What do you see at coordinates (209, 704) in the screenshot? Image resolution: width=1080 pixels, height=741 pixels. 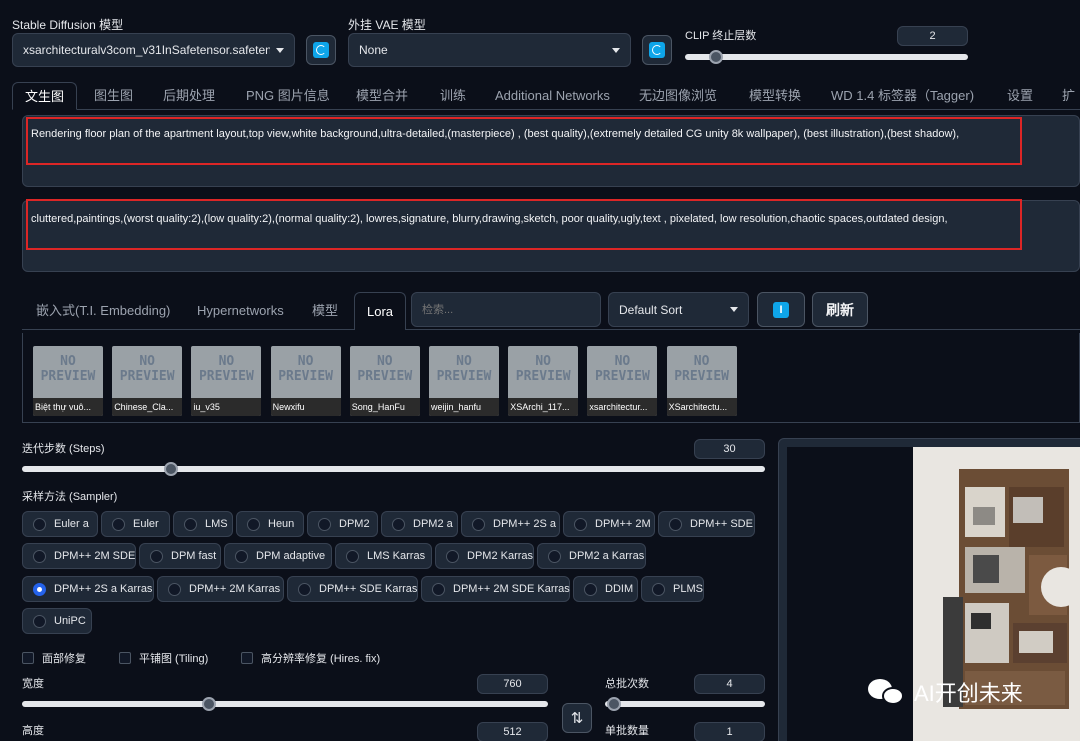 I see `width-slider-thumb` at bounding box center [209, 704].